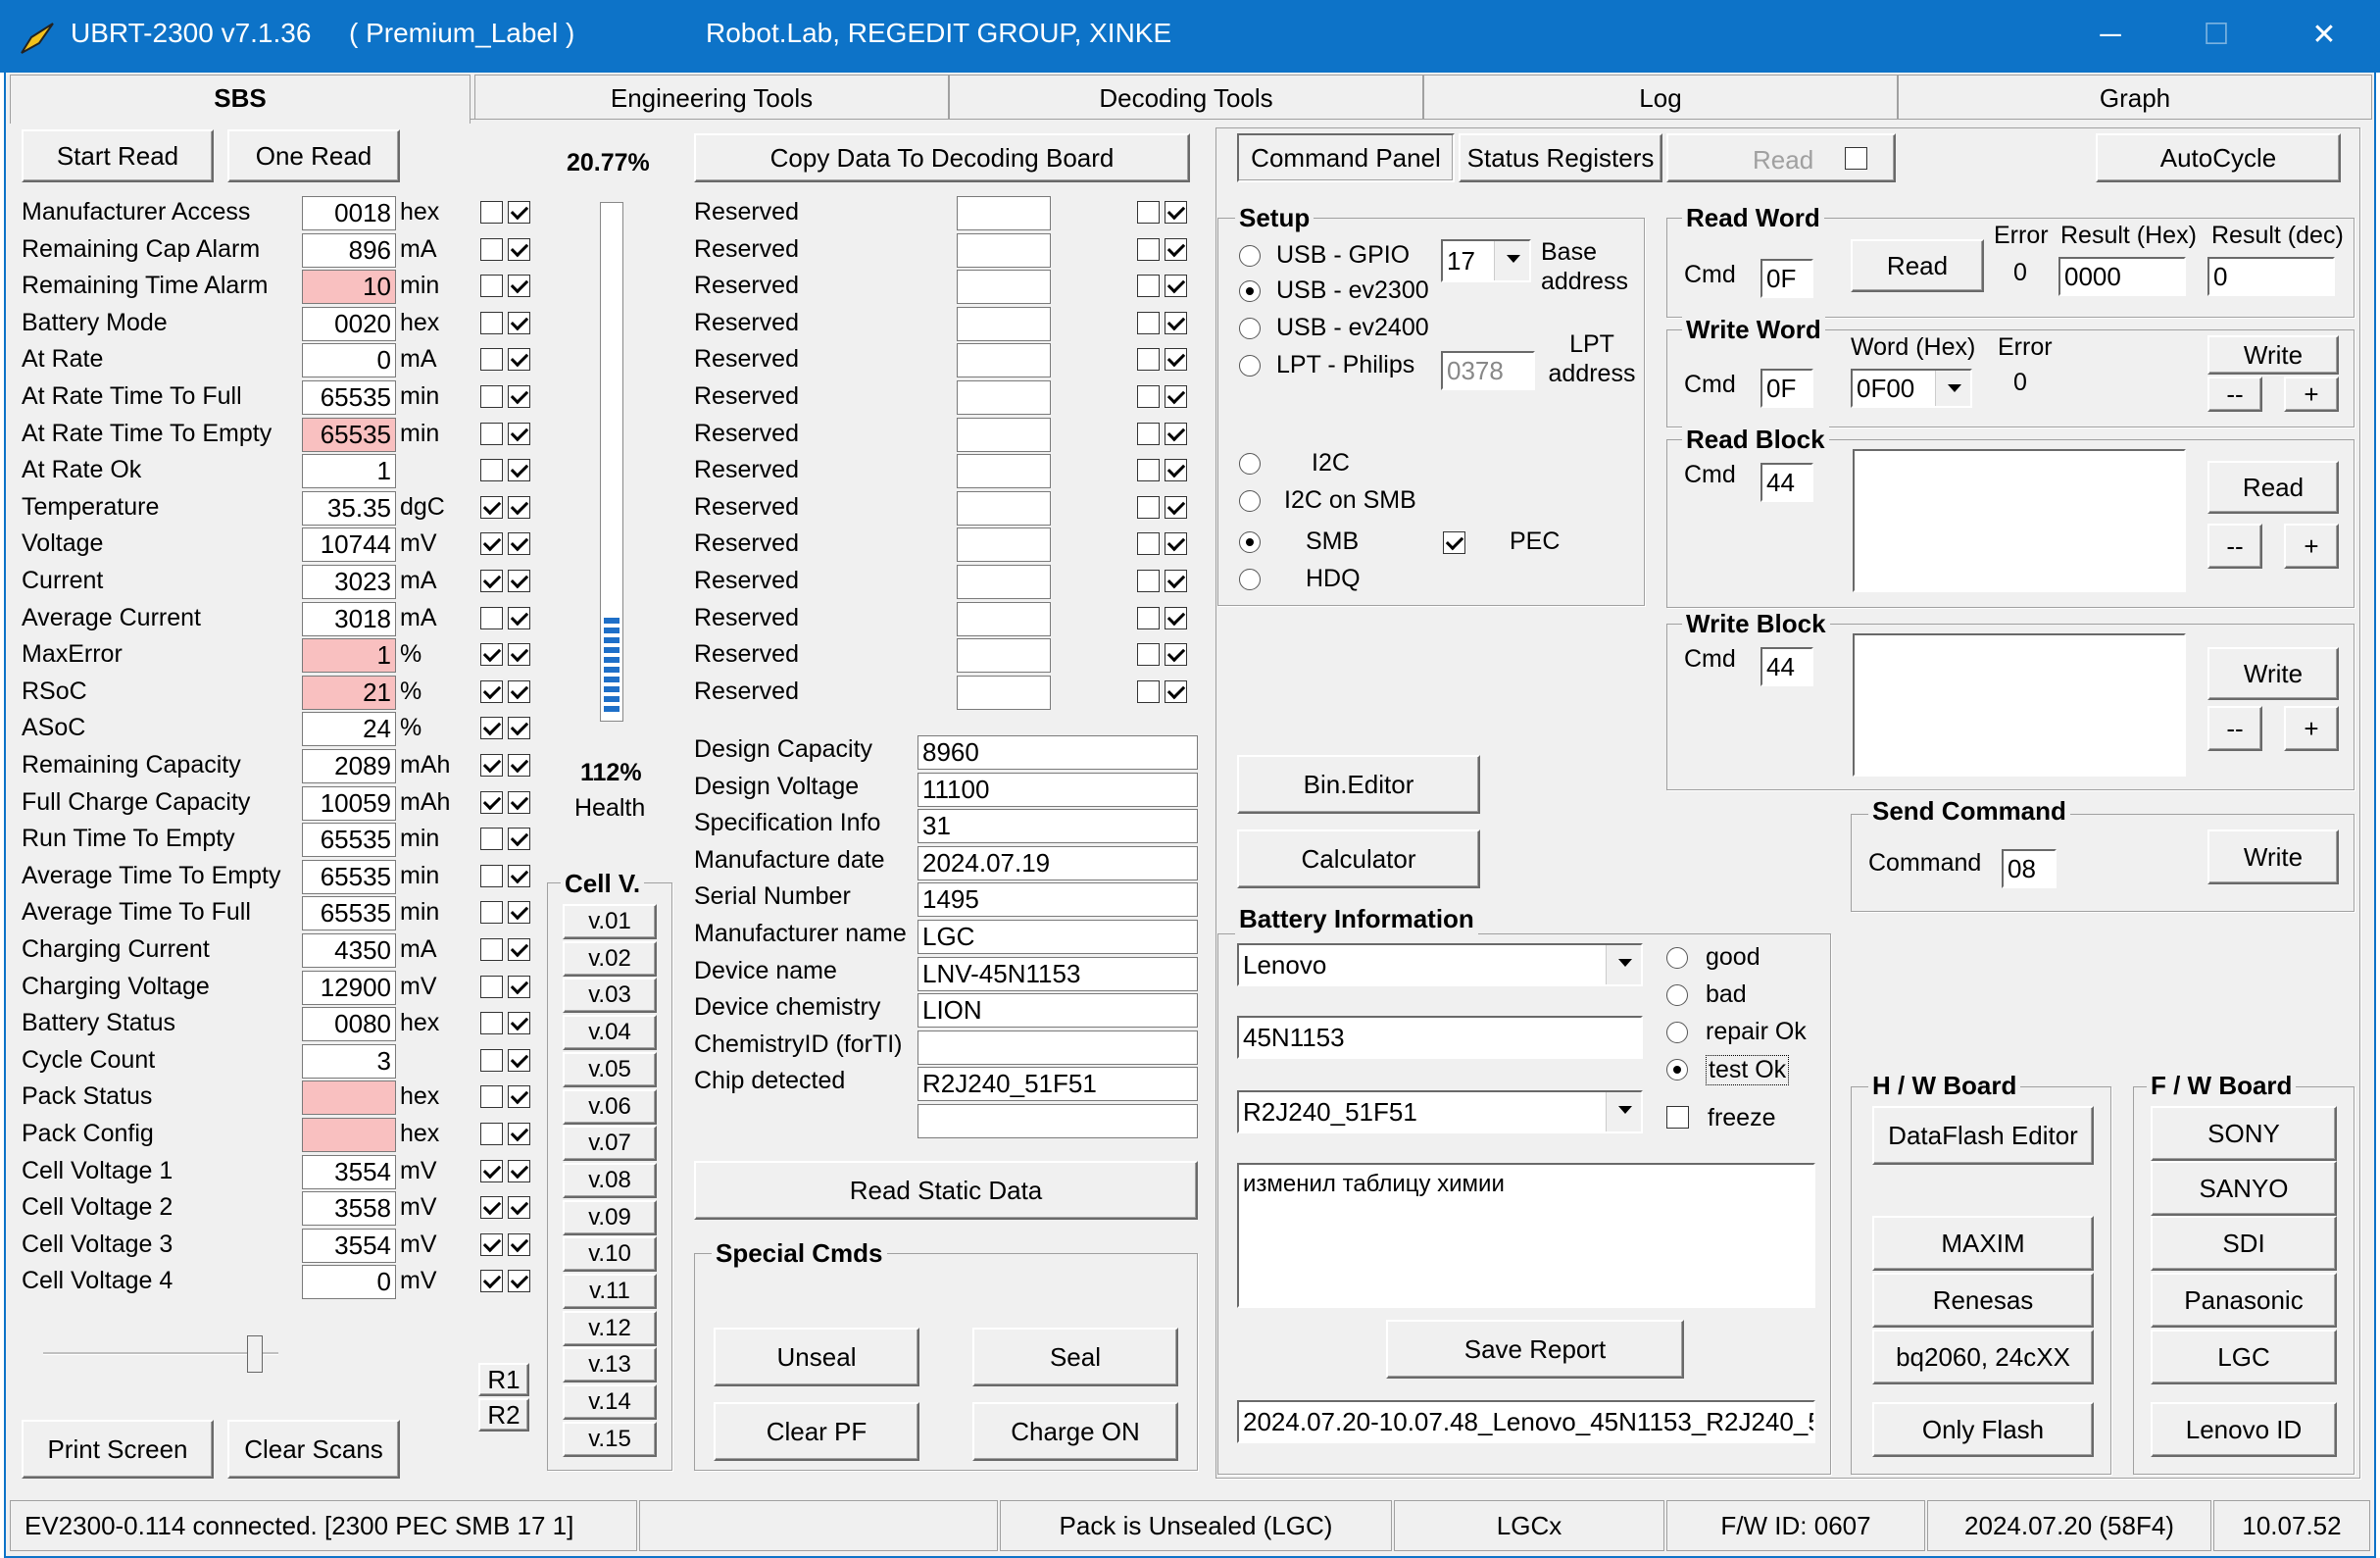 Image resolution: width=2380 pixels, height=1558 pixels. What do you see at coordinates (349, 618) in the screenshot?
I see `sbs-row-value: 3018` at bounding box center [349, 618].